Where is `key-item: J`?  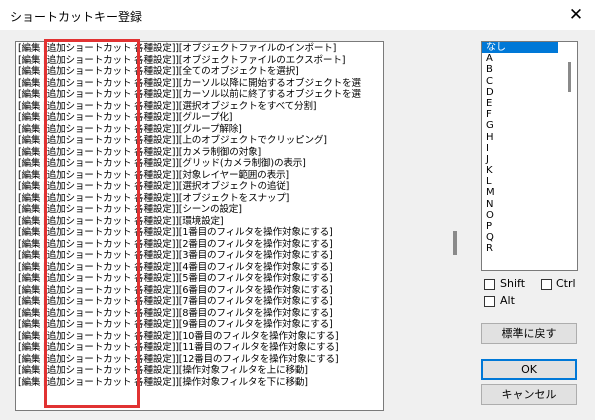 key-item: J is located at coordinates (529, 159).